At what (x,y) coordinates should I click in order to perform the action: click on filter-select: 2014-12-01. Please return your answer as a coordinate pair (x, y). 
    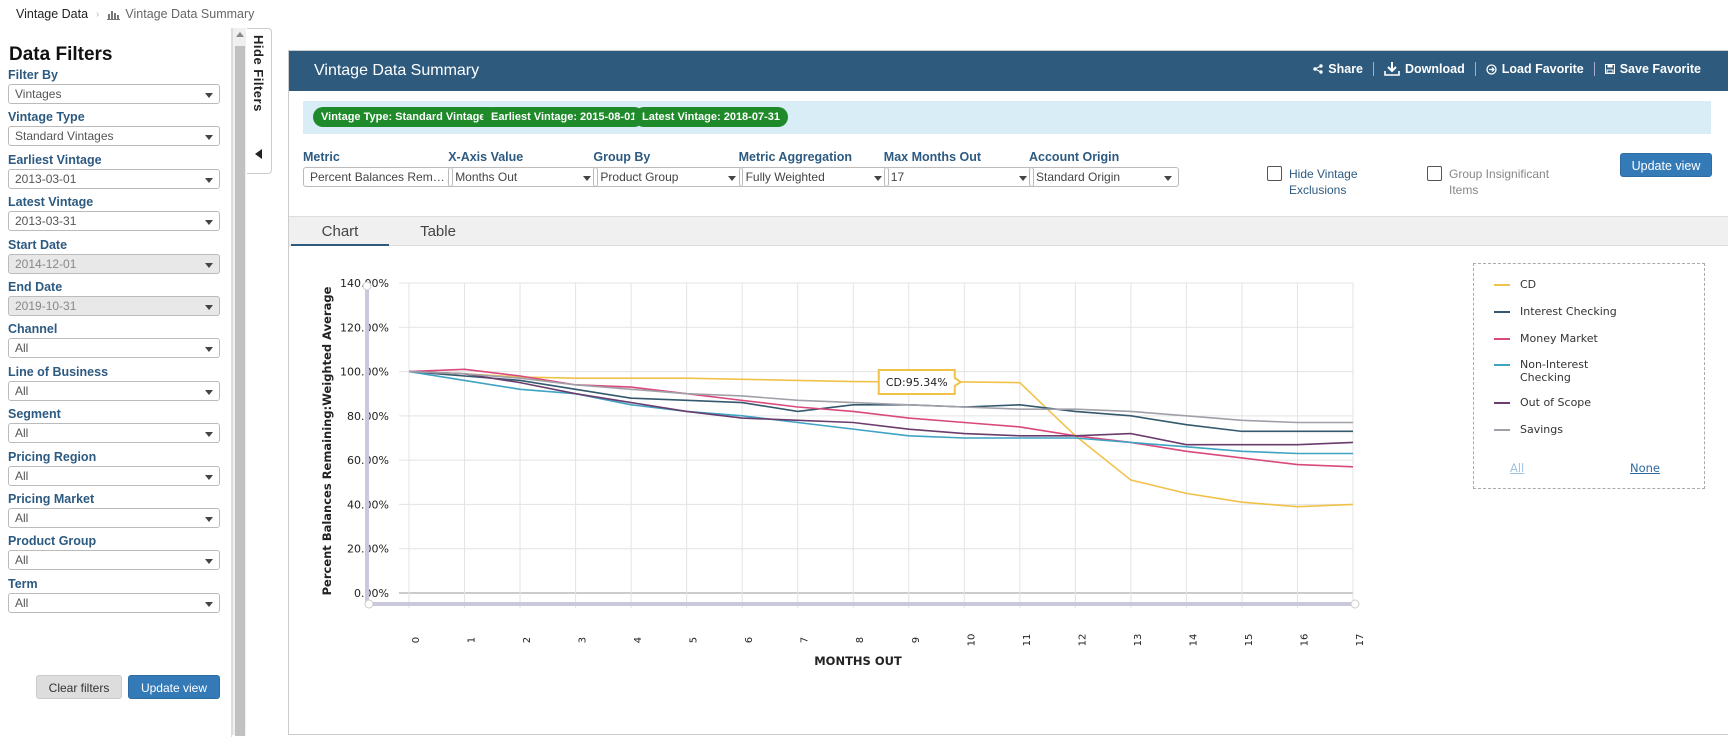
    Looking at the image, I should click on (114, 263).